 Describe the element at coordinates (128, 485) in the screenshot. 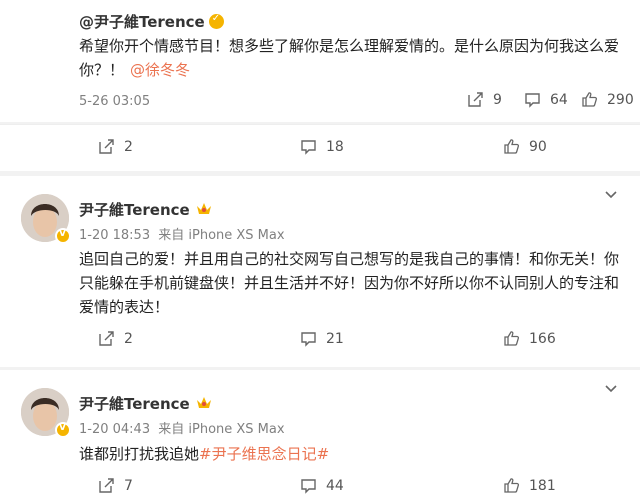

I see `repost-count: 7` at that location.